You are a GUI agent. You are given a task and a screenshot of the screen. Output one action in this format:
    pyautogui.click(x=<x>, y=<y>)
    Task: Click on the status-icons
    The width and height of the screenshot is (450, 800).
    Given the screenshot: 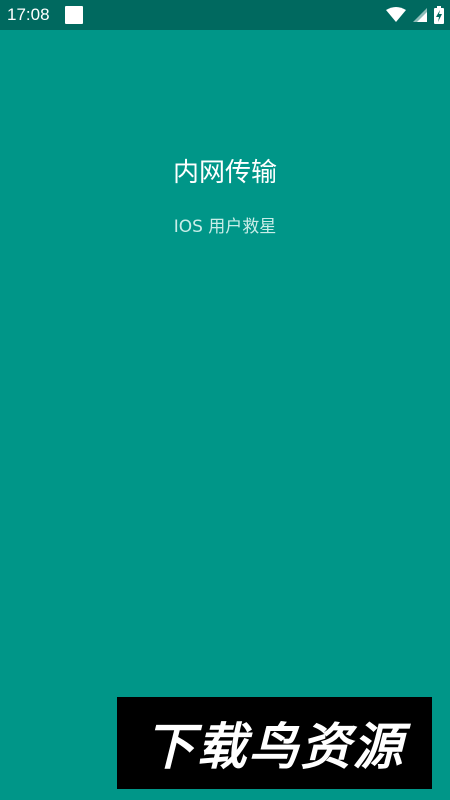 What is the action you would take?
    pyautogui.click(x=415, y=15)
    